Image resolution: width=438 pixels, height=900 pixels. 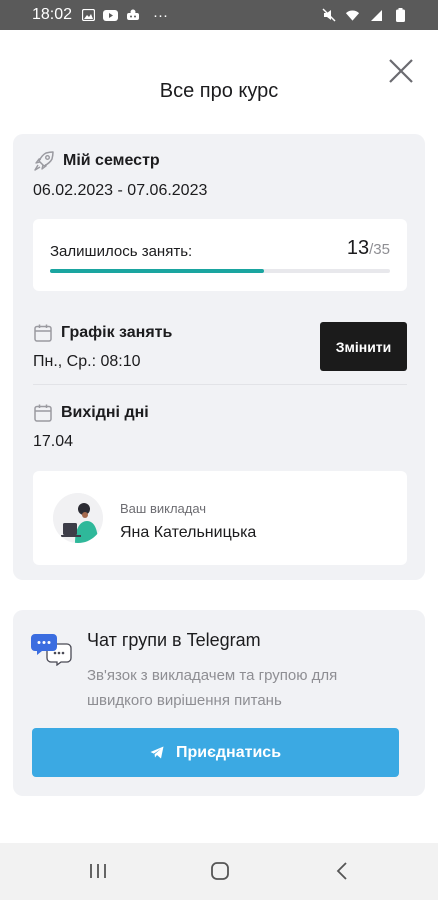 I want to click on teacher-panel: Ваш викладач Яна Кательницька, so click(x=220, y=518).